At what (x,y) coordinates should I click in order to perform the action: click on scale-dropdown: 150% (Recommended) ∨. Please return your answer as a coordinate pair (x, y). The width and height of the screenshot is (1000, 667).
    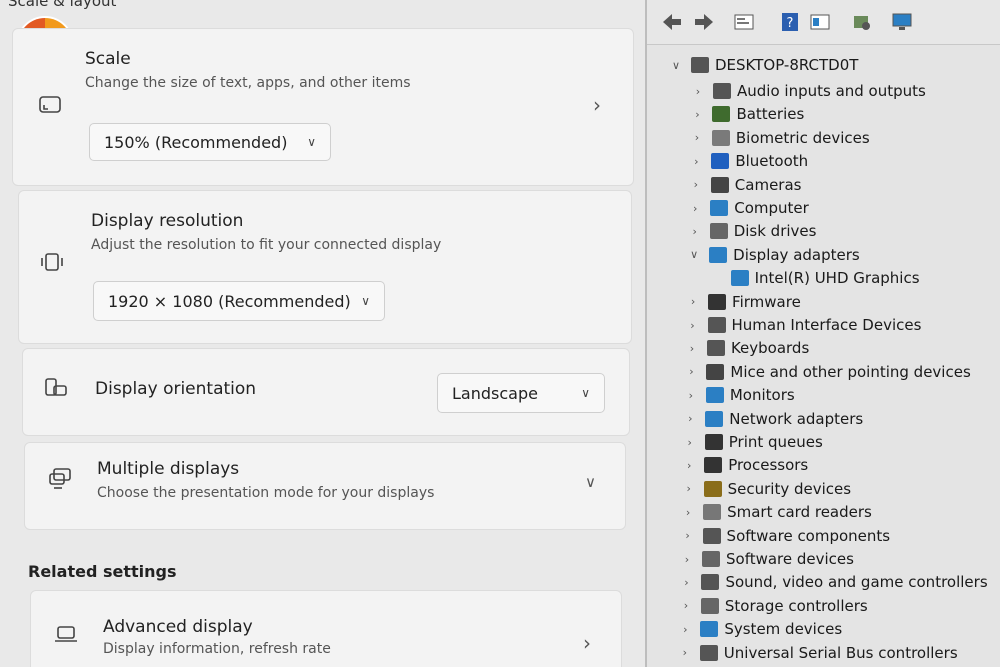
    Looking at the image, I should click on (210, 142).